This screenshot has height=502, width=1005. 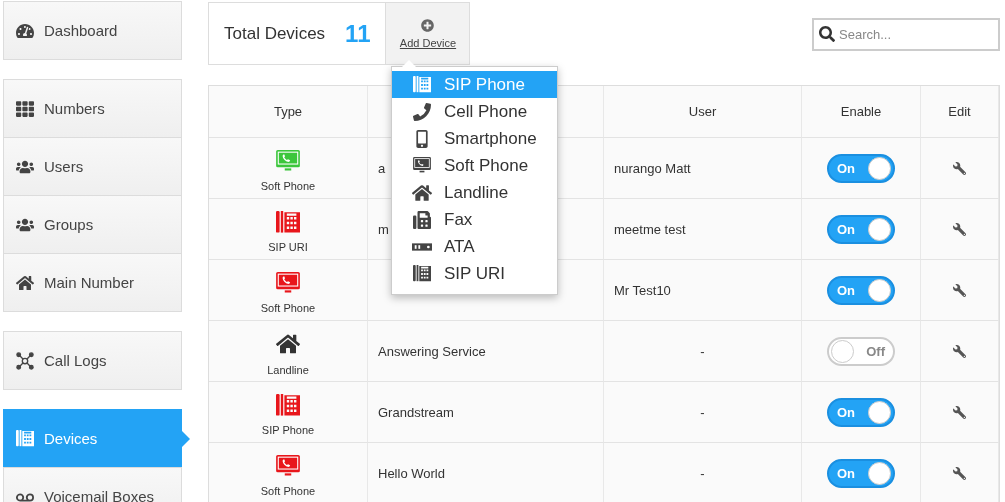 What do you see at coordinates (432, 351) in the screenshot?
I see `device-name: Answering Service` at bounding box center [432, 351].